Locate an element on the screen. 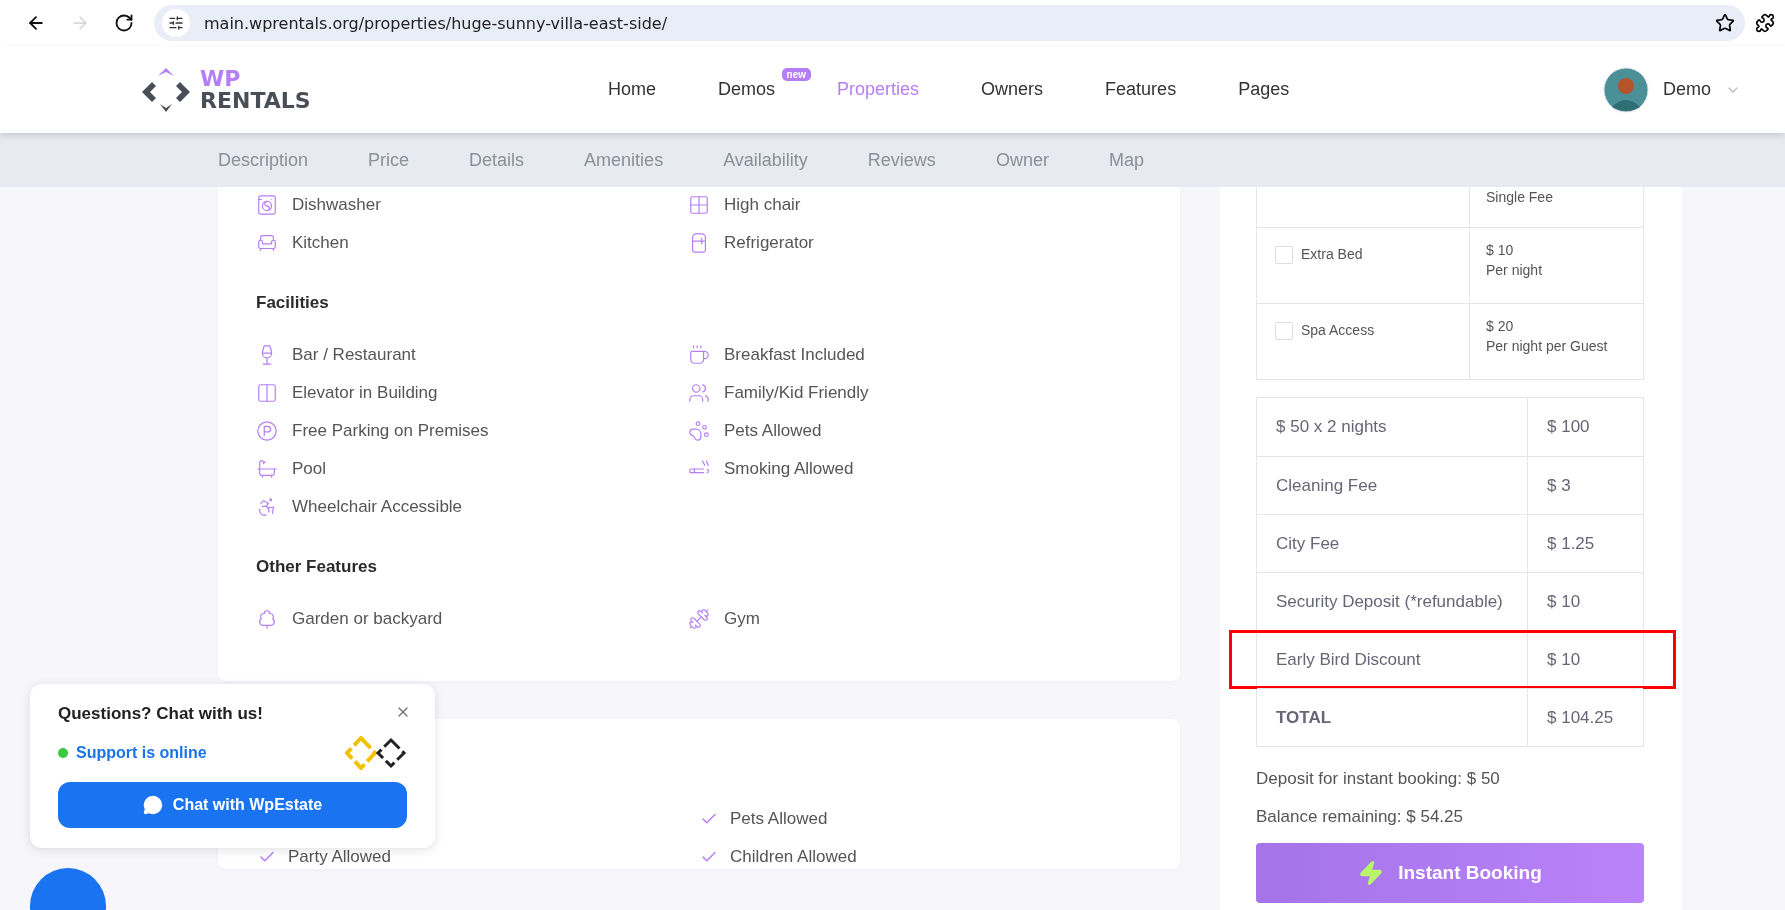 The image size is (1785, 910). chat-button: Chat with WpEstate is located at coordinates (232, 805).